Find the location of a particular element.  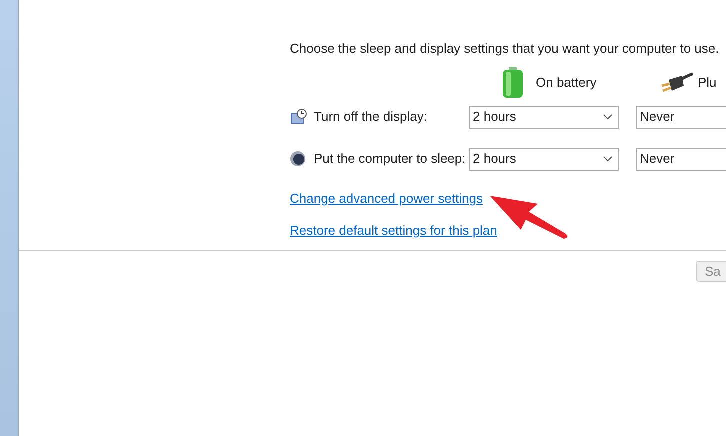

settings-link: Change advanced power settings is located at coordinates (386, 198).